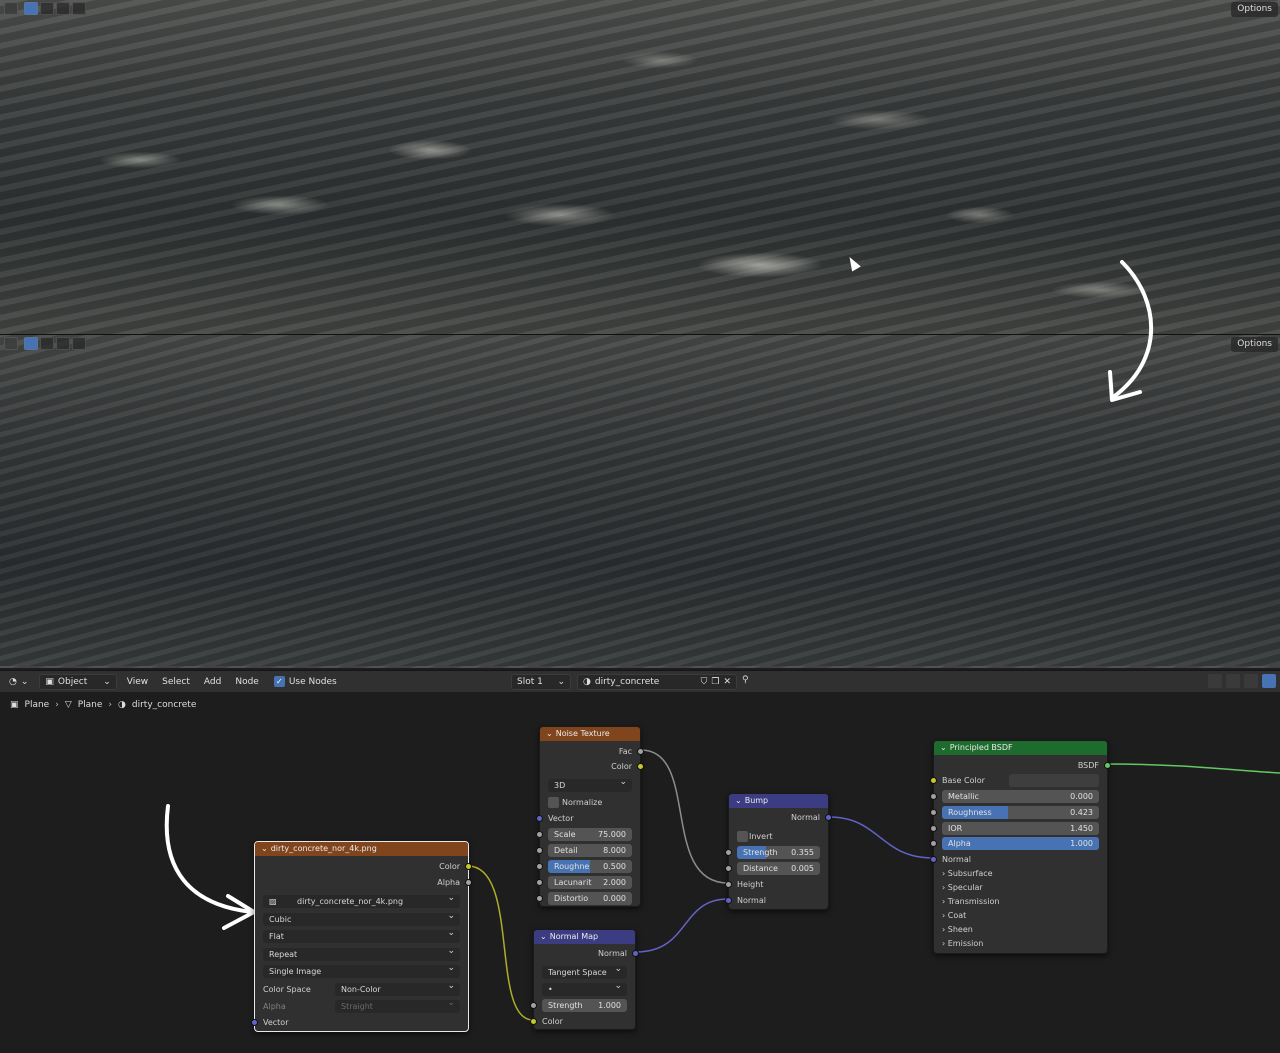  What do you see at coordinates (970, 901) in the screenshot?
I see `panel-transmission: › Transmission` at bounding box center [970, 901].